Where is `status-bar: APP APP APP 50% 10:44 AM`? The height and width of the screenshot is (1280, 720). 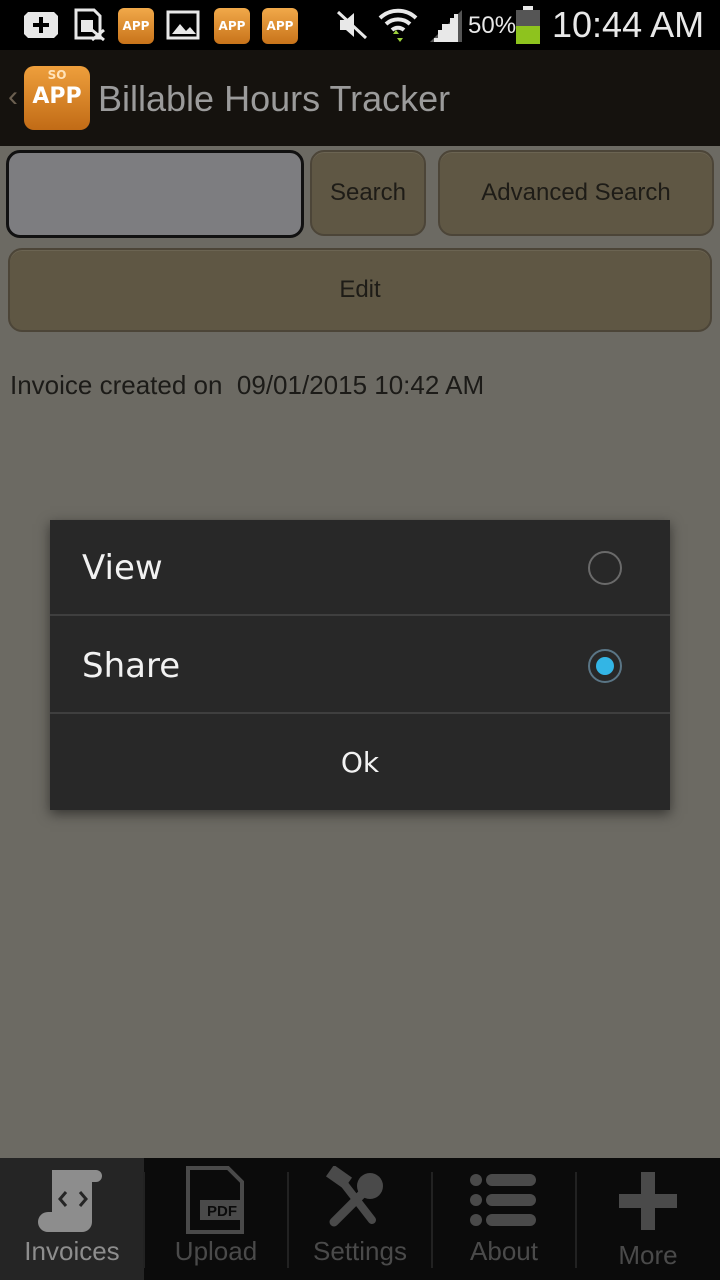
status-bar: APP APP APP 50% 10:44 AM is located at coordinates (360, 25).